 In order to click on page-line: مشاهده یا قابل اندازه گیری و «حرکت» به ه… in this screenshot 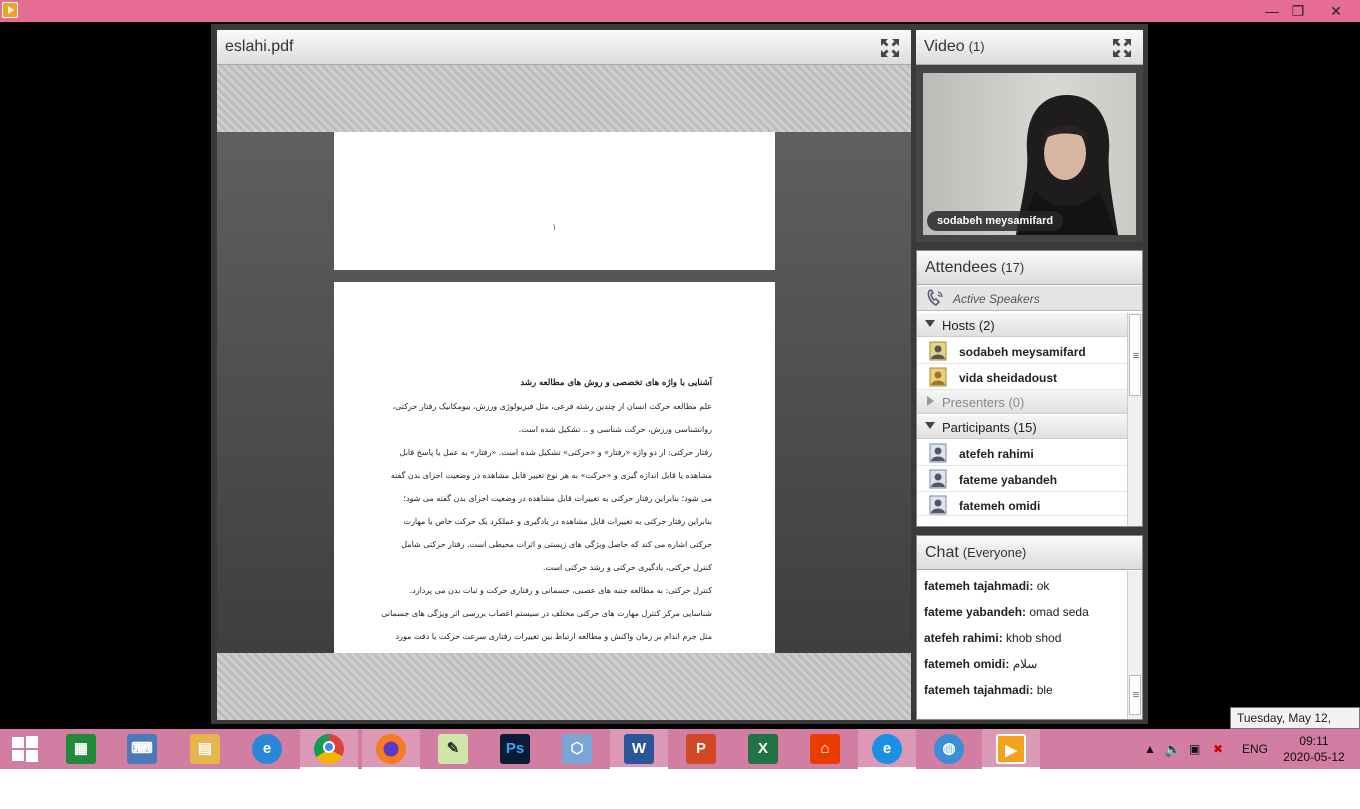, I will do `click(551, 475)`.